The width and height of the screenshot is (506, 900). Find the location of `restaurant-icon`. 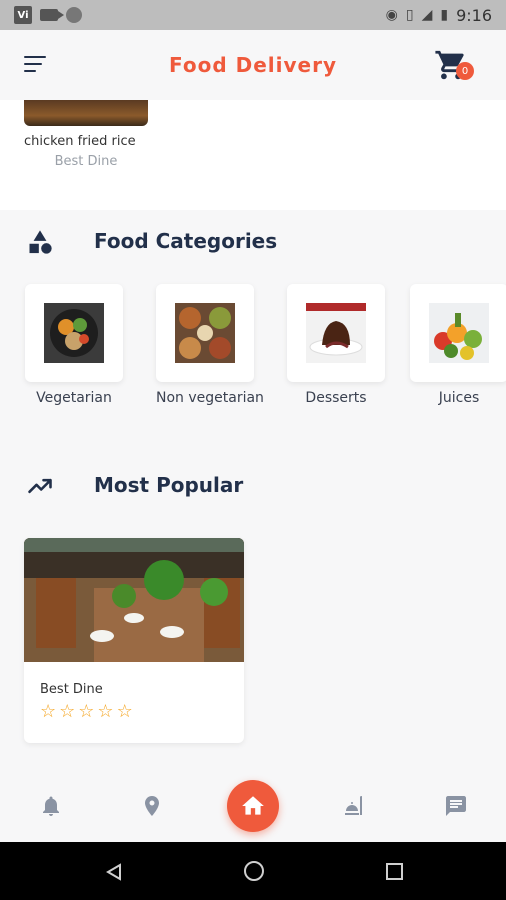

restaurant-icon is located at coordinates (354, 806).